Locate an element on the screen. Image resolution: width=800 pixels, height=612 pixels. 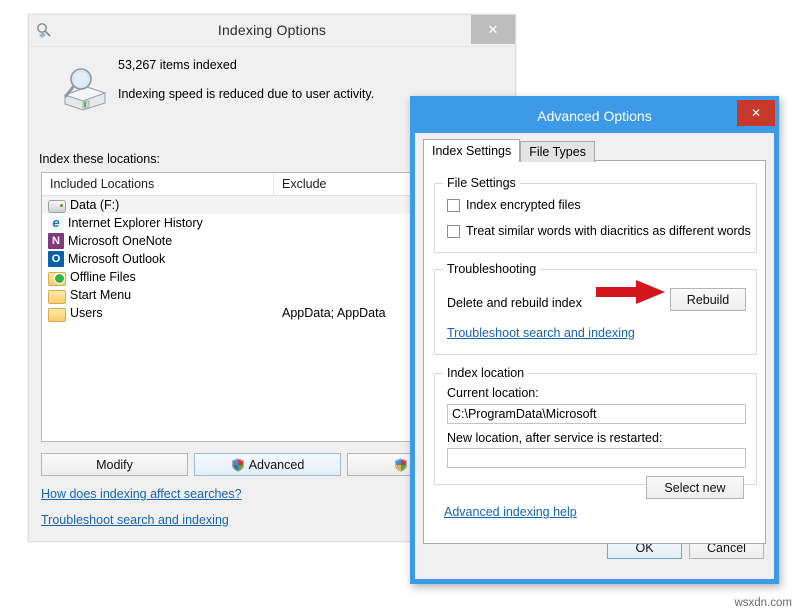
rebuild-button-label: Rebuild is located at coordinates (708, 299).